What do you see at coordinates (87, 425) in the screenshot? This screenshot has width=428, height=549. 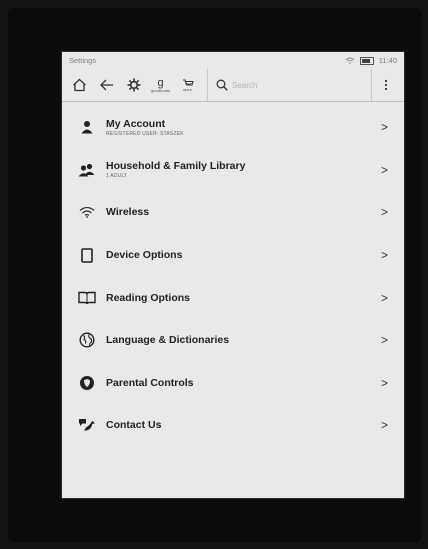 I see `support-icon` at bounding box center [87, 425].